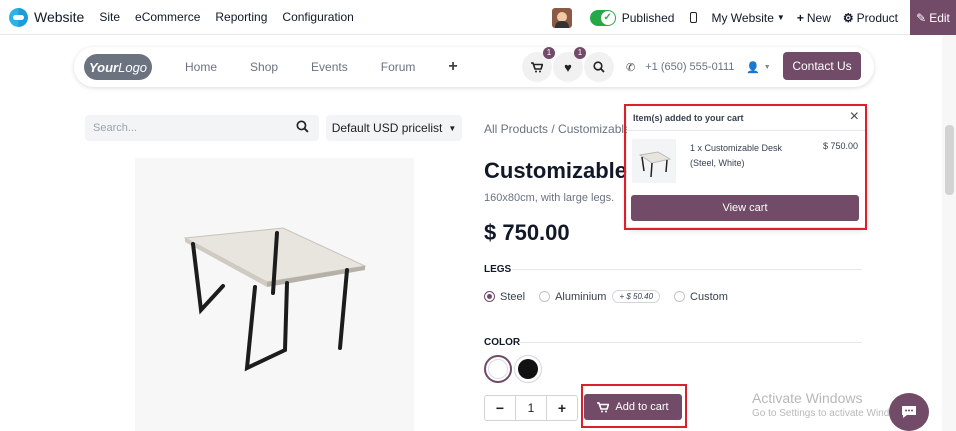 The height and width of the screenshot is (431, 956). I want to click on menu-configuration: Configuration, so click(317, 17).